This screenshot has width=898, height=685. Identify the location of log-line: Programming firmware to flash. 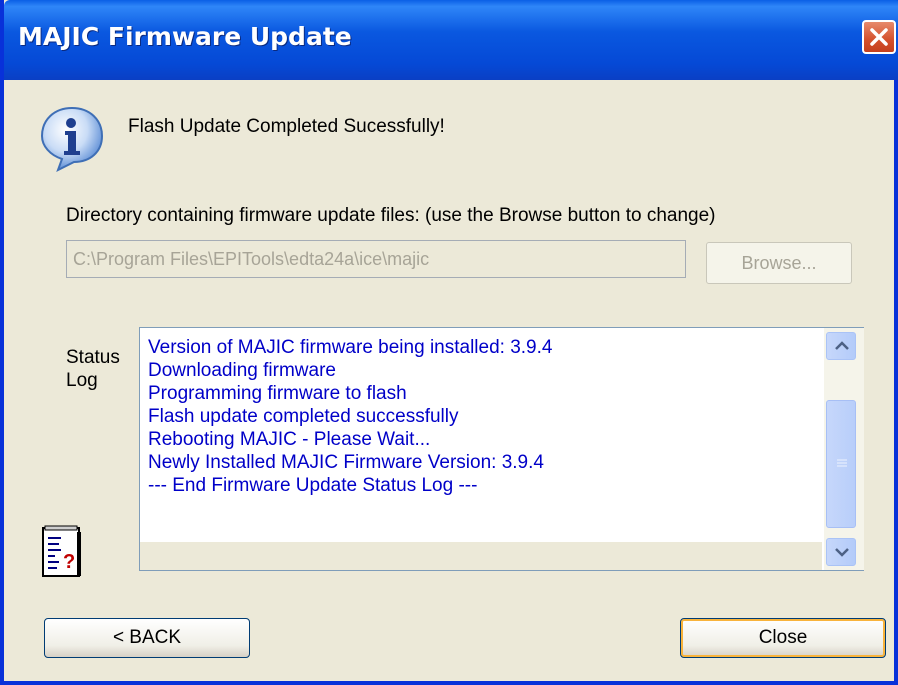
(277, 393).